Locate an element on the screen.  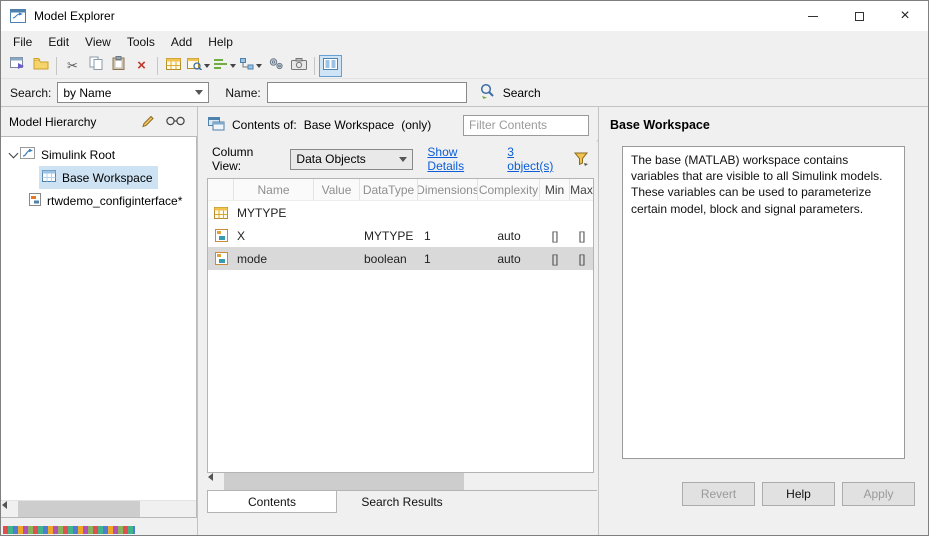
titlebar: Model Explorer × is located at coordinates (464, 16).